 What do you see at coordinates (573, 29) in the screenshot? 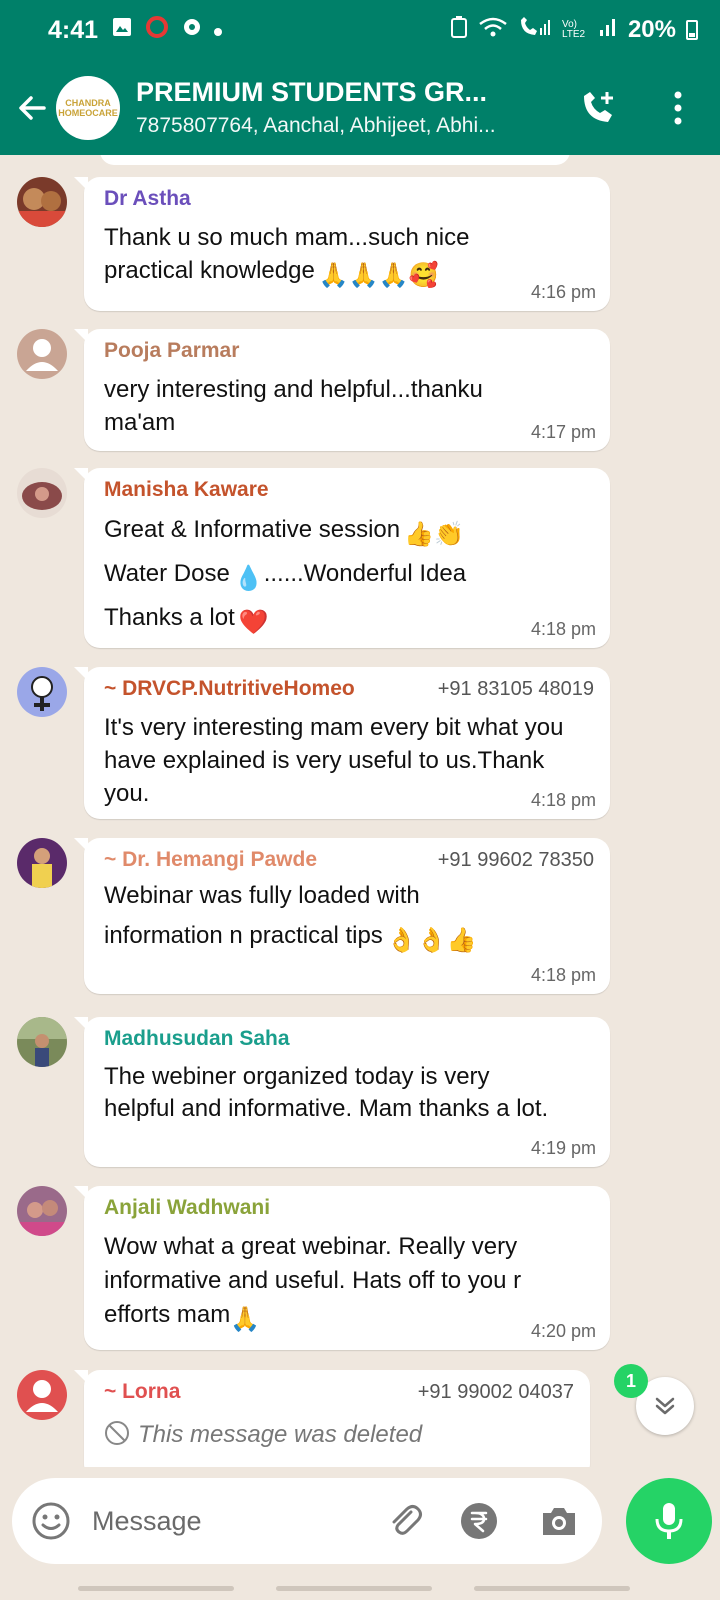
I see `network-label: Vo) LTE2` at bounding box center [573, 29].